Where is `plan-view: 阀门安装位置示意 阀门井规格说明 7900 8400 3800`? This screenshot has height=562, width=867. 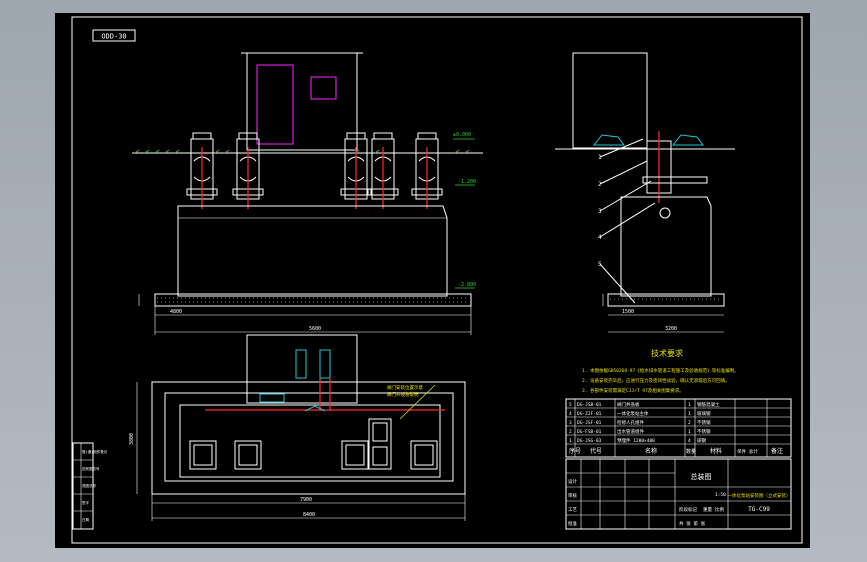
plan-view: 阀门安装位置示意 阀门井规格说明 7900 8400 3800 is located at coordinates (297, 427).